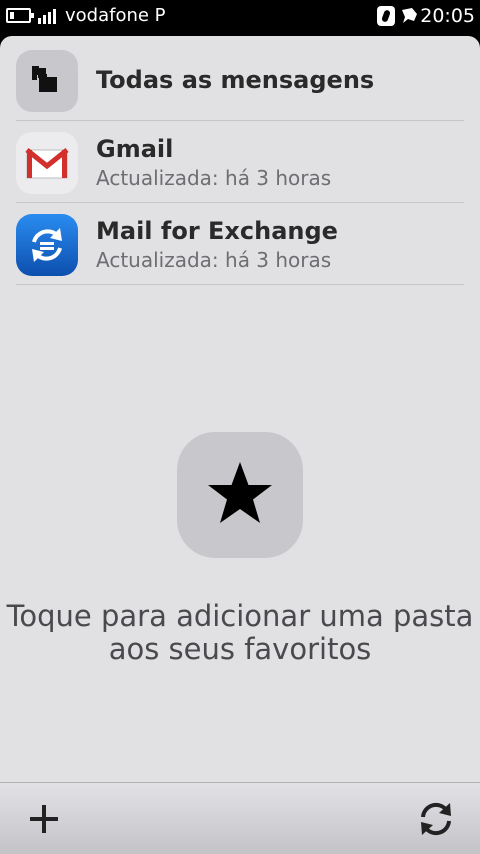  What do you see at coordinates (386, 16) in the screenshot?
I see `nfc-icon` at bounding box center [386, 16].